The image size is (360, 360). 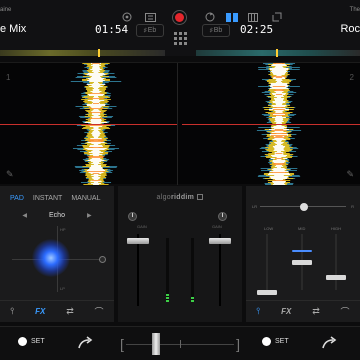 I want to click on eq-high-fader, so click(x=336, y=277).